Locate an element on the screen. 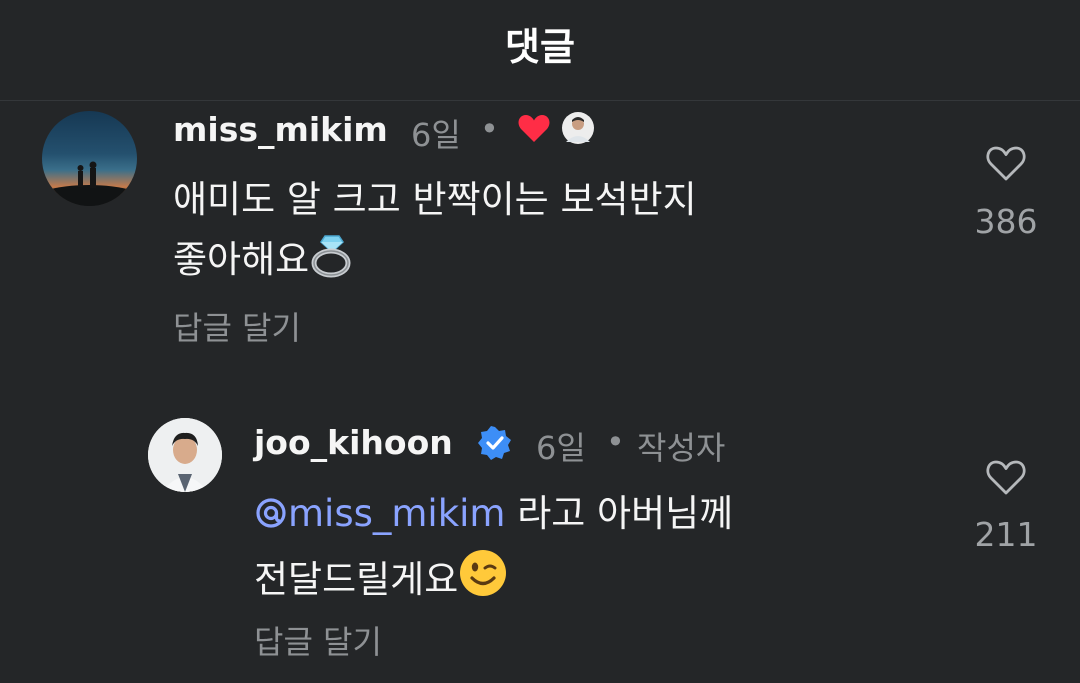 The image size is (1080, 683). heart-filled-icon is located at coordinates (534, 130).